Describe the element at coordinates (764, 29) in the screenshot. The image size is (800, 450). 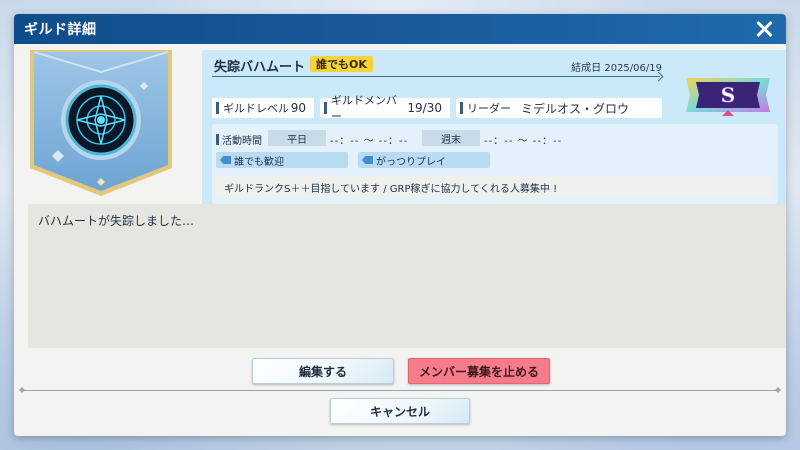
I see `close-icon` at that location.